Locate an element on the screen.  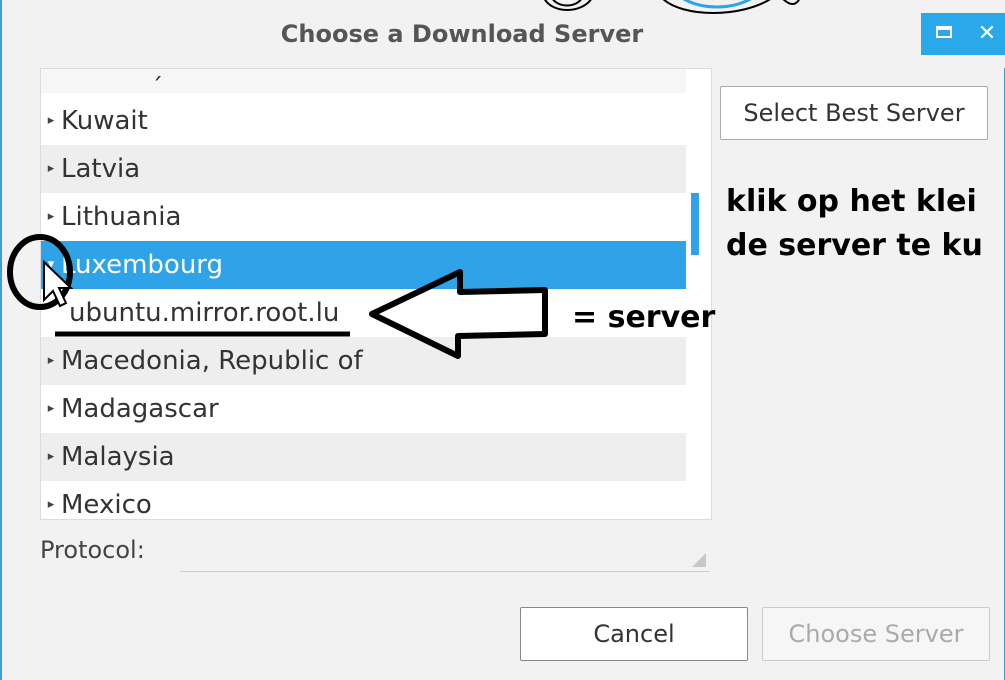
list-scrollbar-thumb is located at coordinates (695, 224).